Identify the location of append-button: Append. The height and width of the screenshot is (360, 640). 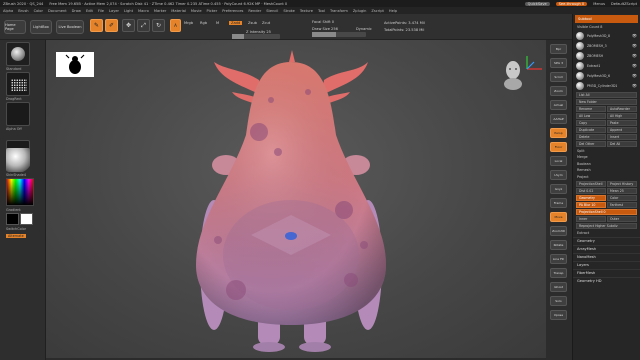
(622, 129).